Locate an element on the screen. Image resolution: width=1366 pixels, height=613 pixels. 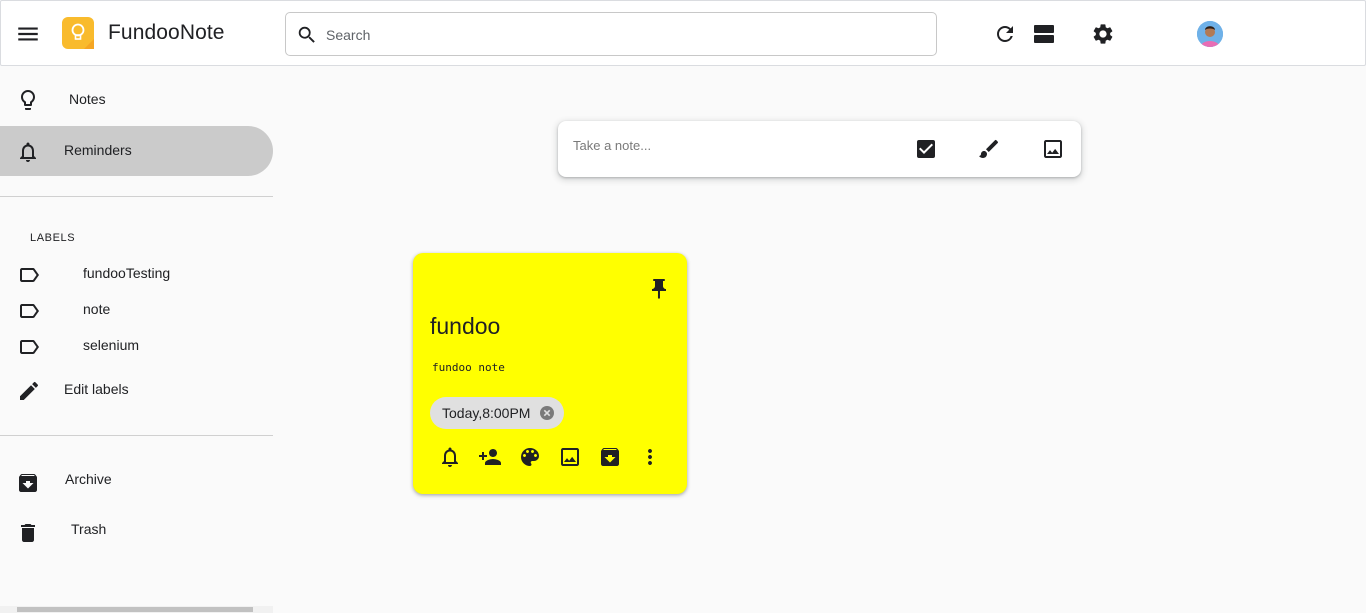
search-input is located at coordinates (616, 35).